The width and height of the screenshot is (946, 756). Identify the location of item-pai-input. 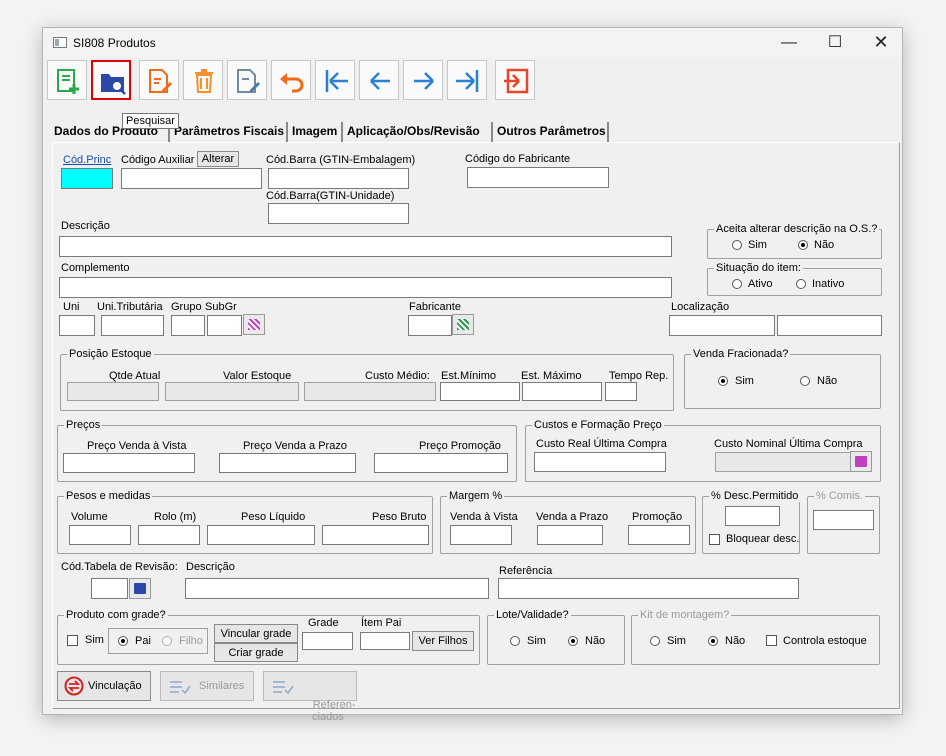
(385, 641).